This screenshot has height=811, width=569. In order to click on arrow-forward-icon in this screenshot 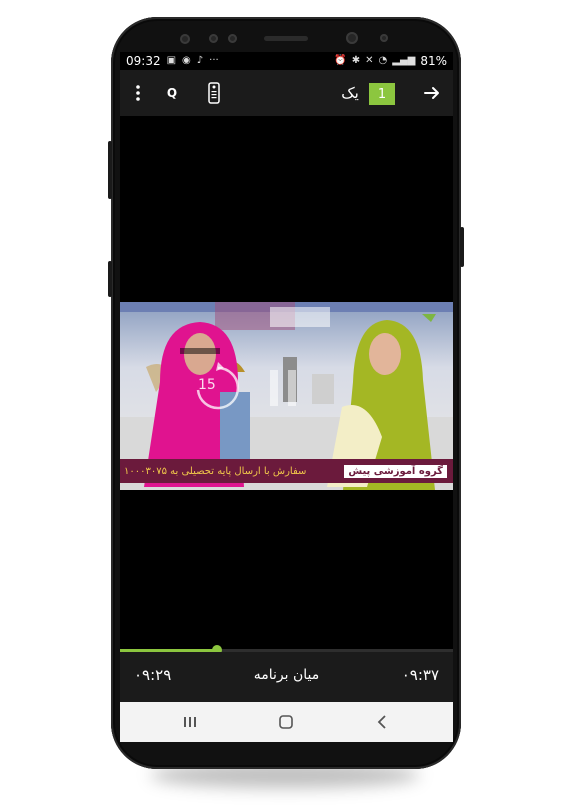, I will do `click(432, 93)`.